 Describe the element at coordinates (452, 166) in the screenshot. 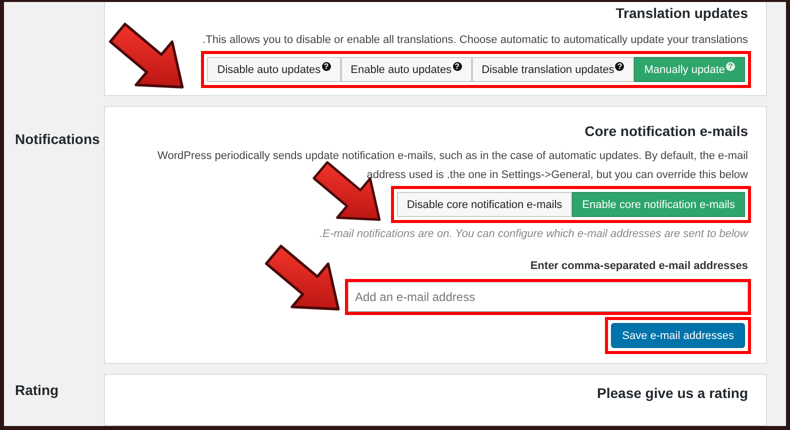

I see `description-text: WordPress periodically sends update notification e-mails, such as in the case of automatic updates. By default, the e-mail address used is .the one in Settings->General, but you can override this below` at that location.